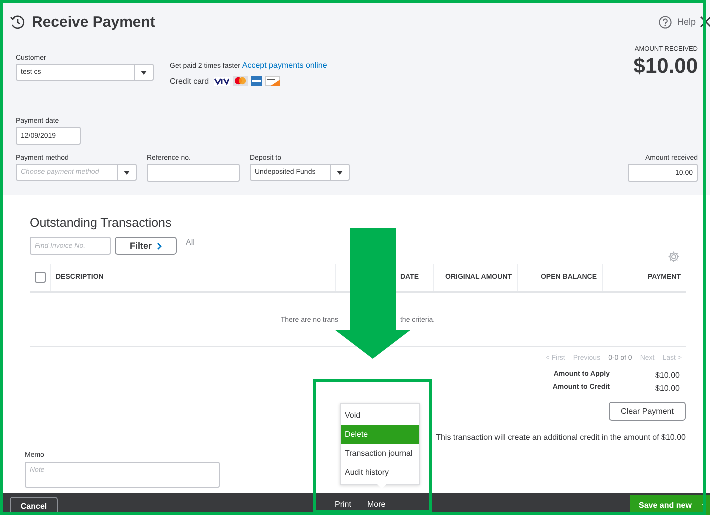 The image size is (710, 515). Describe the element at coordinates (674, 257) in the screenshot. I see `settings-icon` at that location.